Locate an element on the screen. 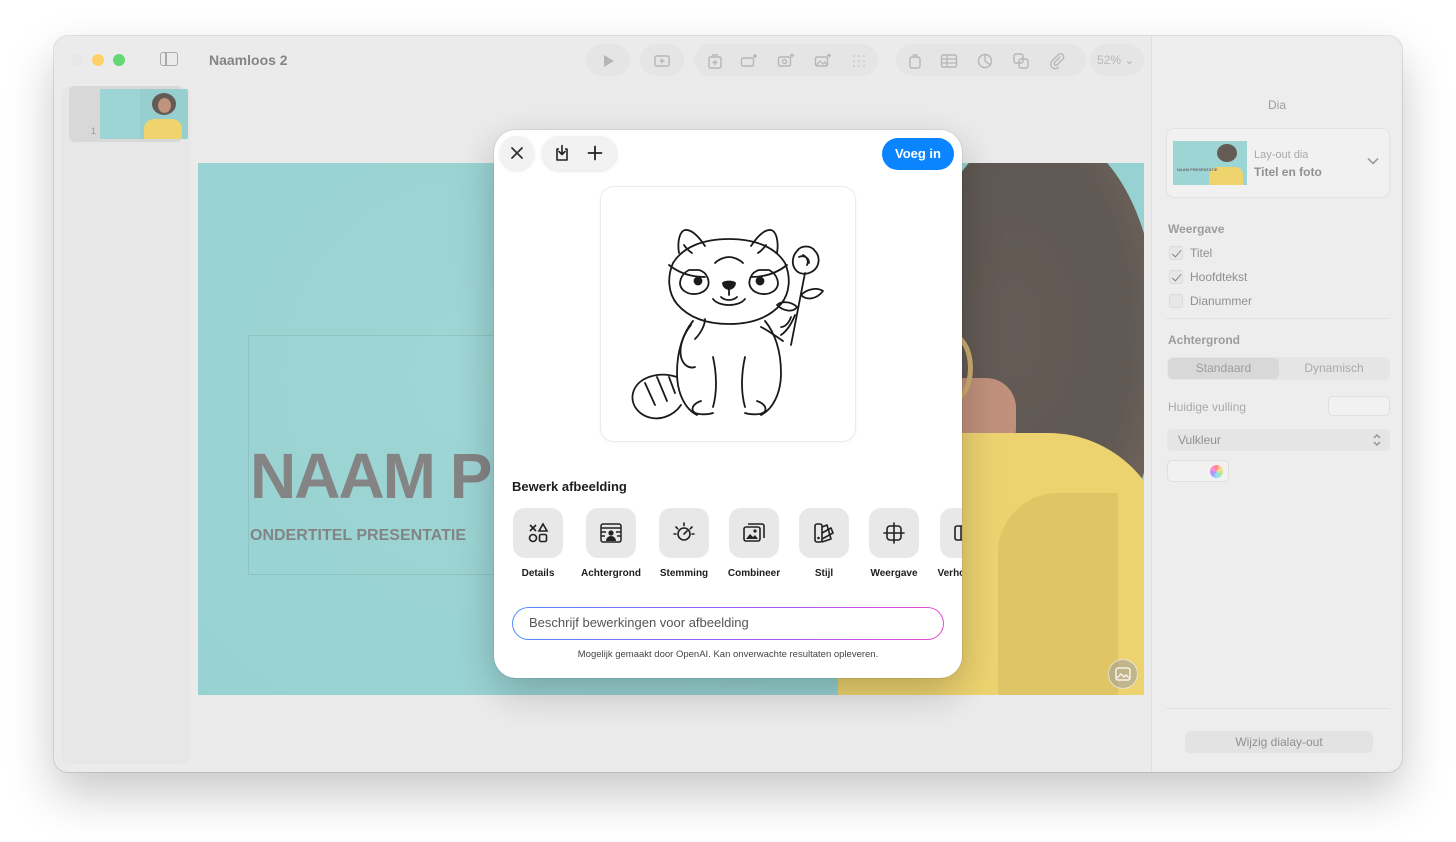 The image size is (1456, 842). current-fill-well is located at coordinates (1359, 406).